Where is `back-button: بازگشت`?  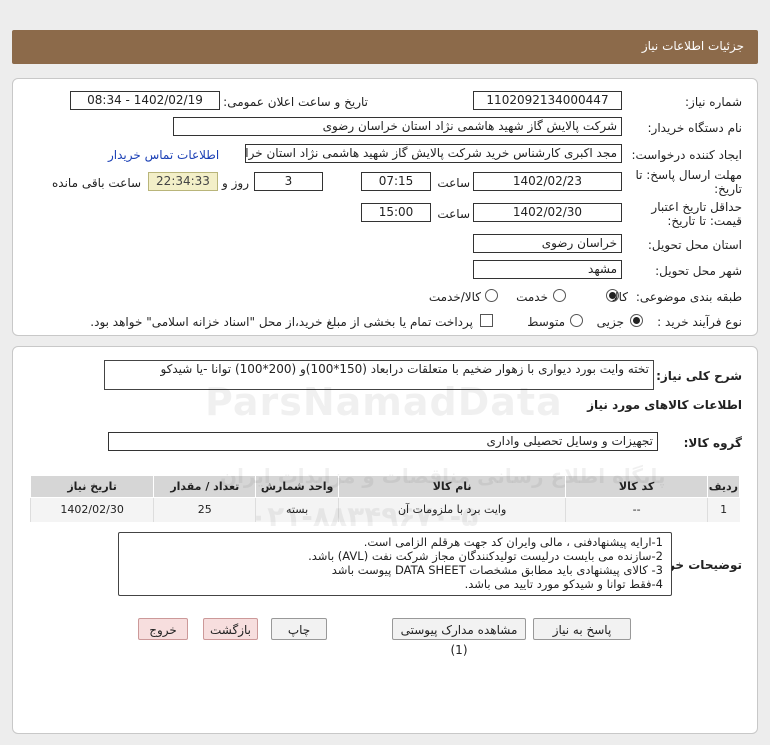
back-button: بازگشت is located at coordinates (230, 629).